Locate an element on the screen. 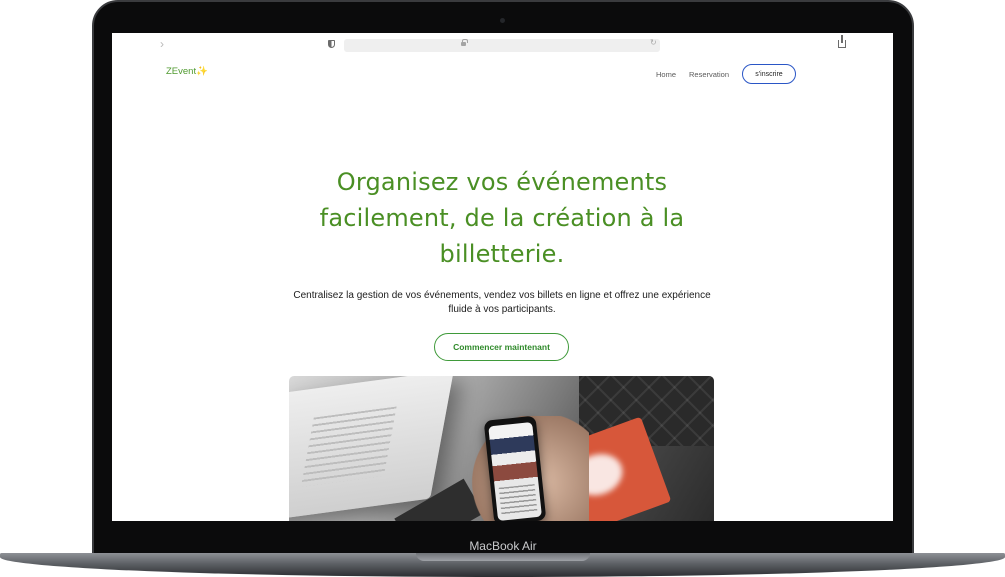  address-bar is located at coordinates (502, 45).